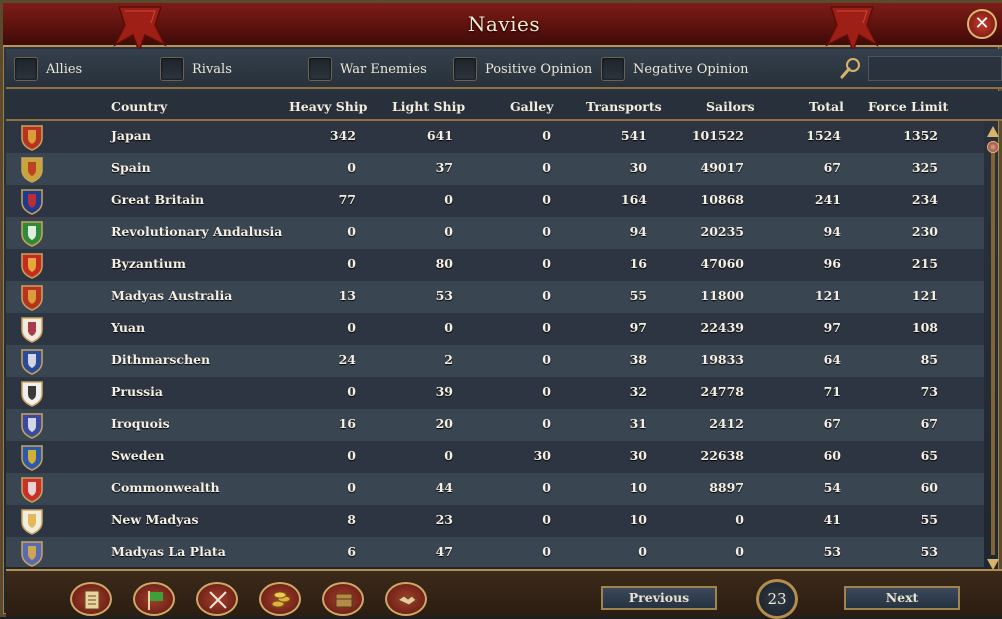 This screenshot has width=1002, height=619. I want to click on country-name: Madyas La Plata, so click(168, 551).